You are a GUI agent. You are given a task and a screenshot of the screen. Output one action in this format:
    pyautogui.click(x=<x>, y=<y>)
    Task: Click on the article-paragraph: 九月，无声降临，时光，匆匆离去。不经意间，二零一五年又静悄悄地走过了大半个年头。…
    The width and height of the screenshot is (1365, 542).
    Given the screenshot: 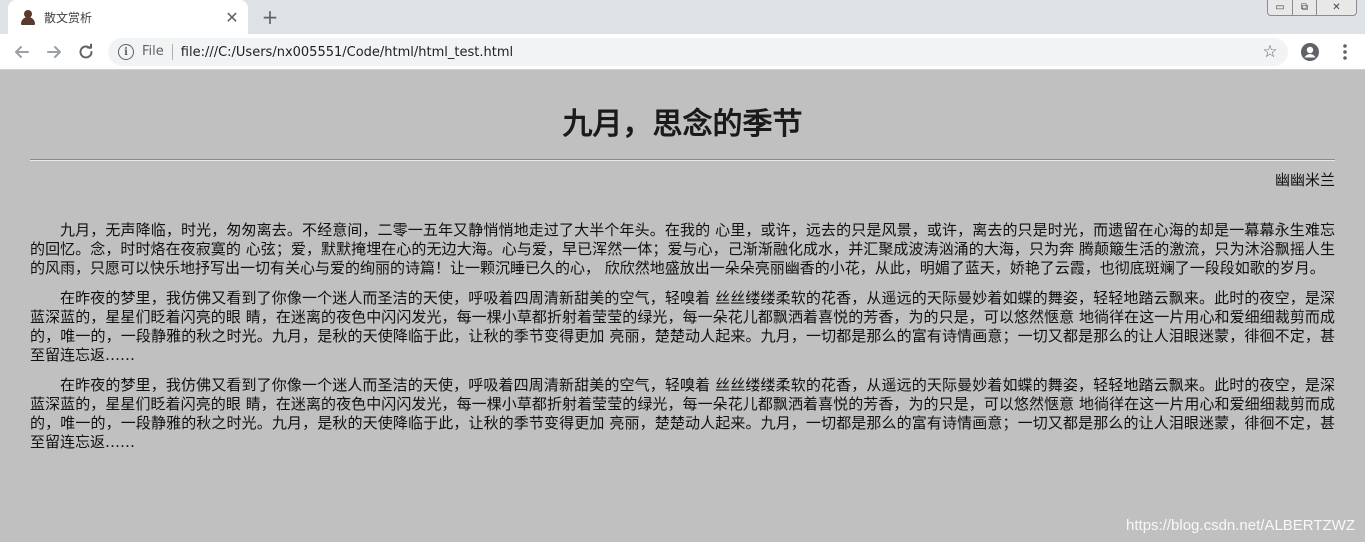 What is the action you would take?
    pyautogui.click(x=682, y=249)
    